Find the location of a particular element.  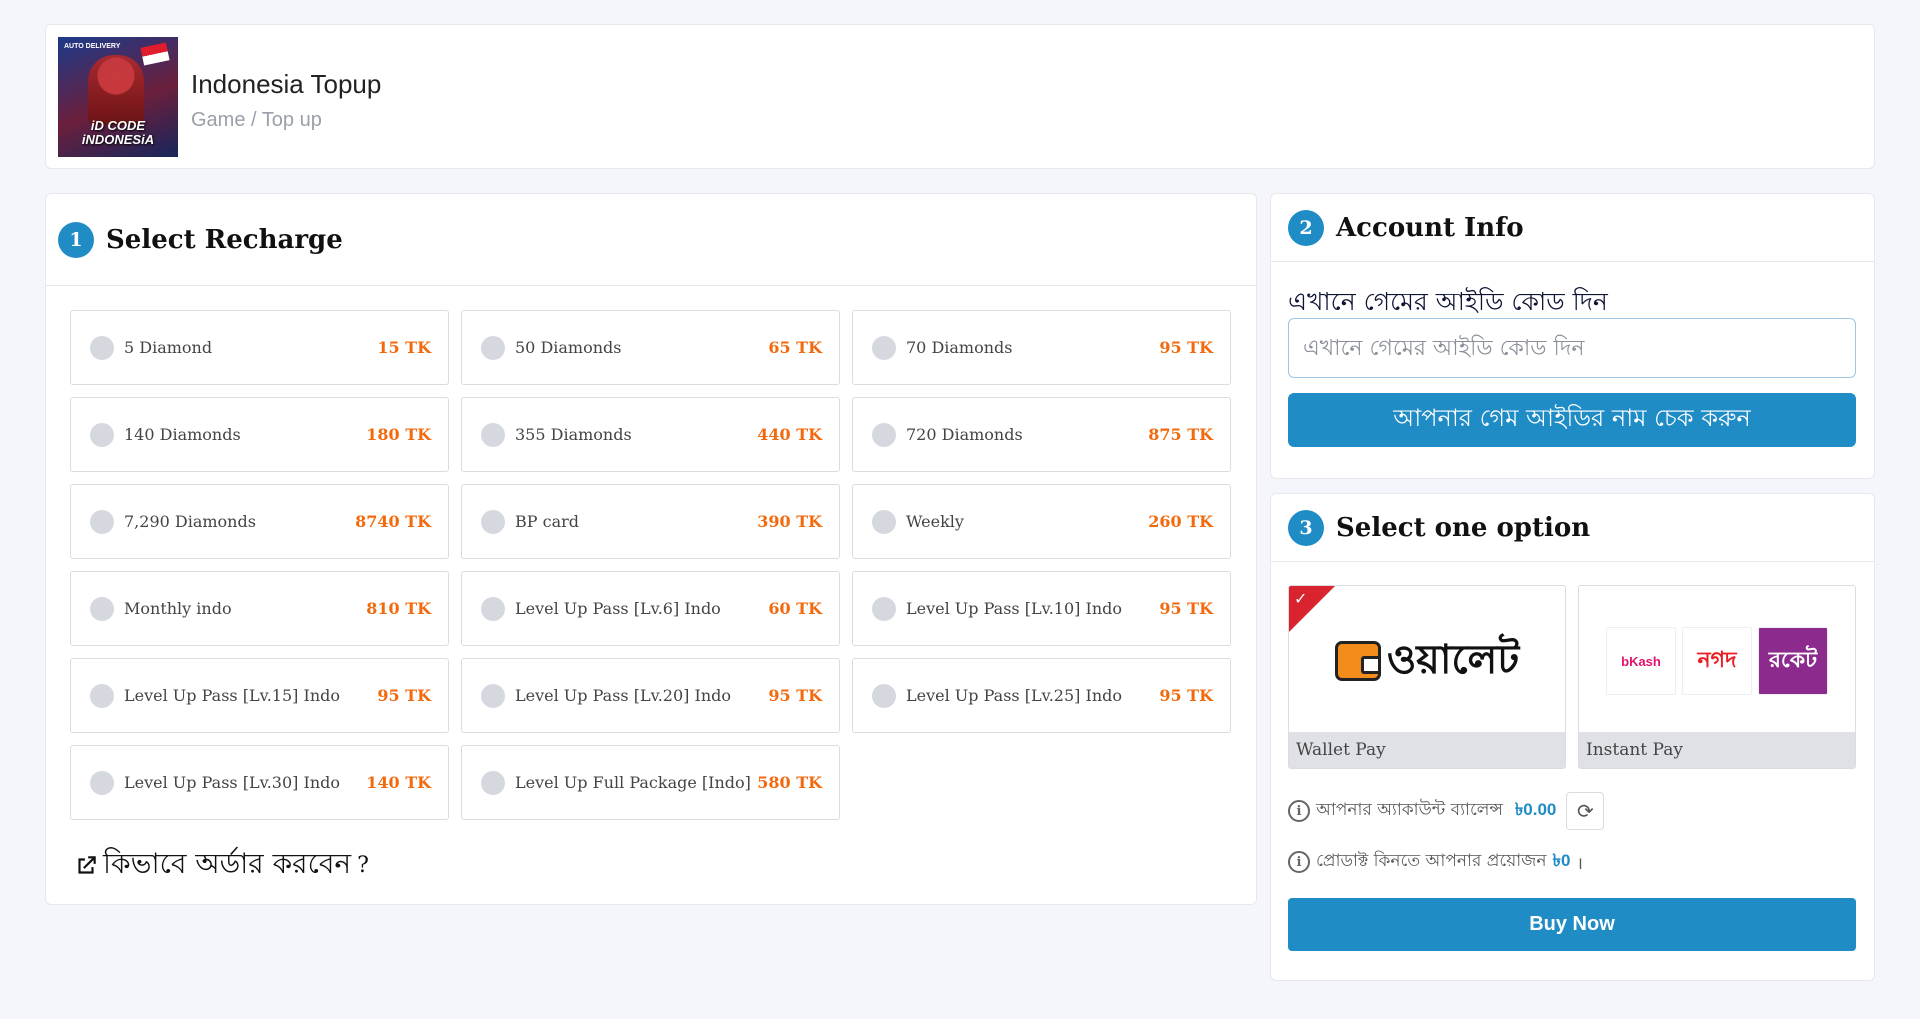

recharge-option: 355 Diamonds 440 TK is located at coordinates (650, 434).